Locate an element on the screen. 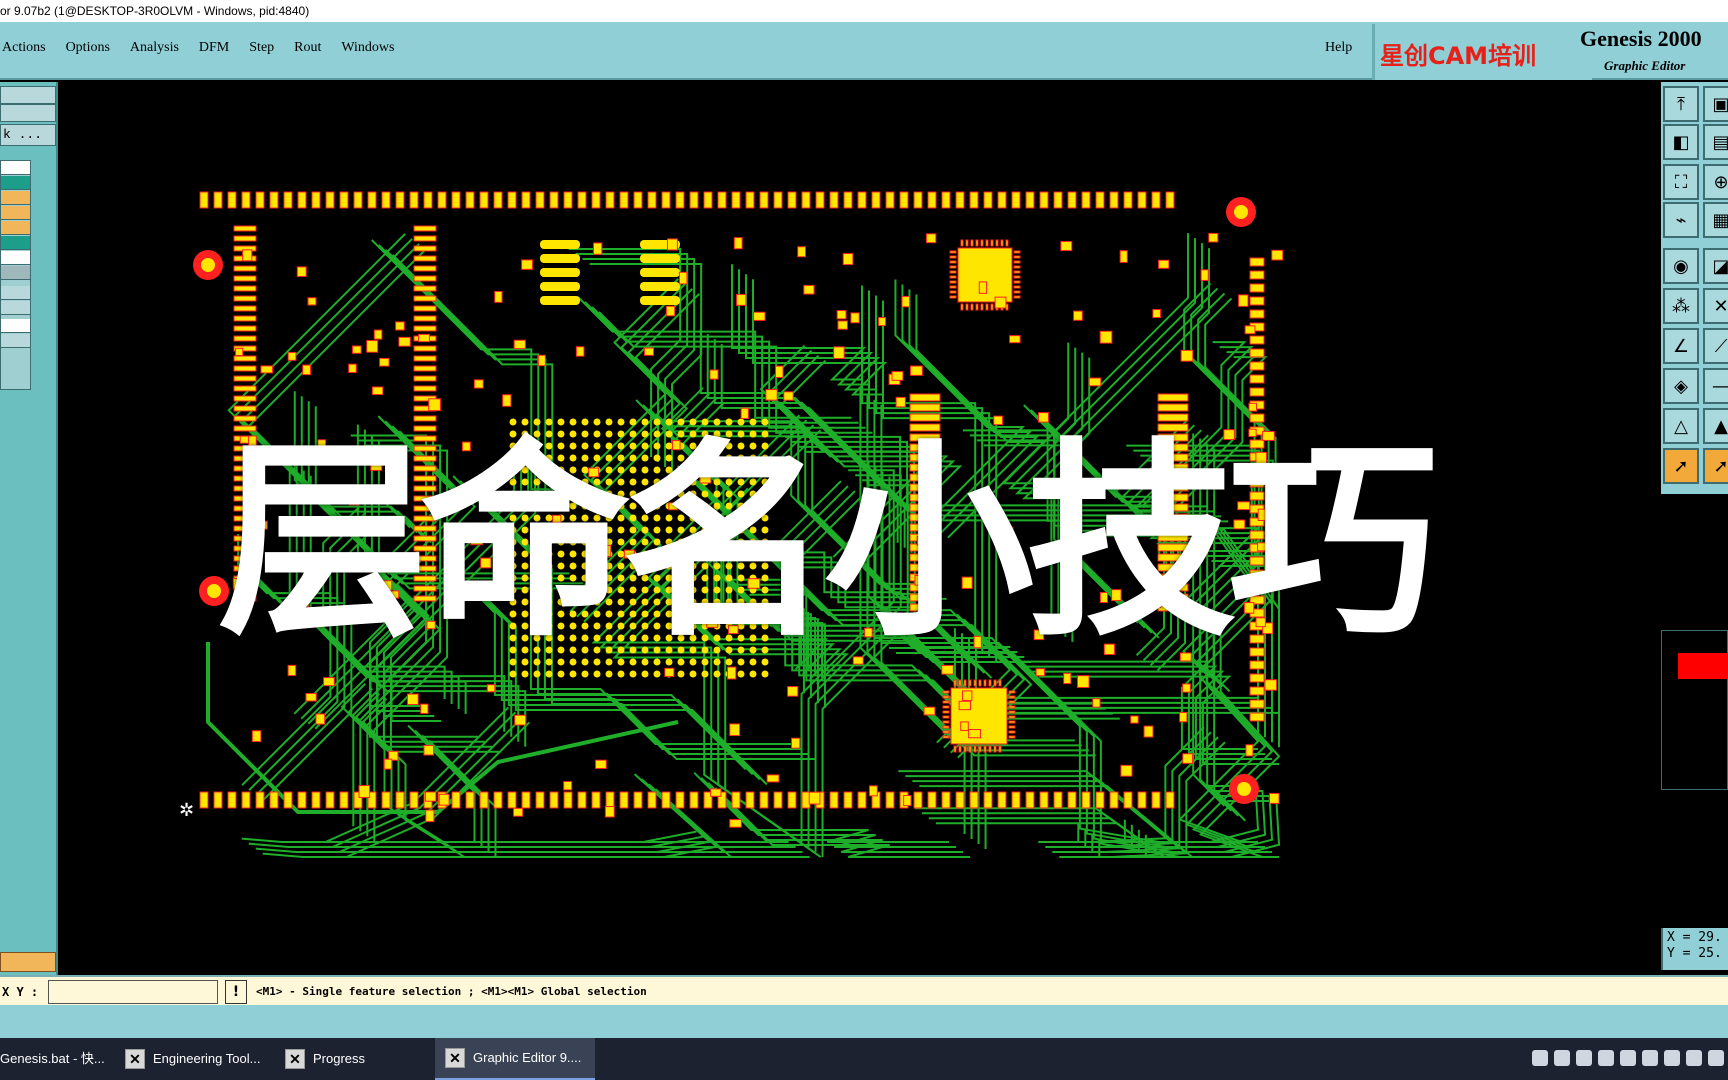 The width and height of the screenshot is (1728, 1080). select-alt-icon: ➚ is located at coordinates (1715, 466).